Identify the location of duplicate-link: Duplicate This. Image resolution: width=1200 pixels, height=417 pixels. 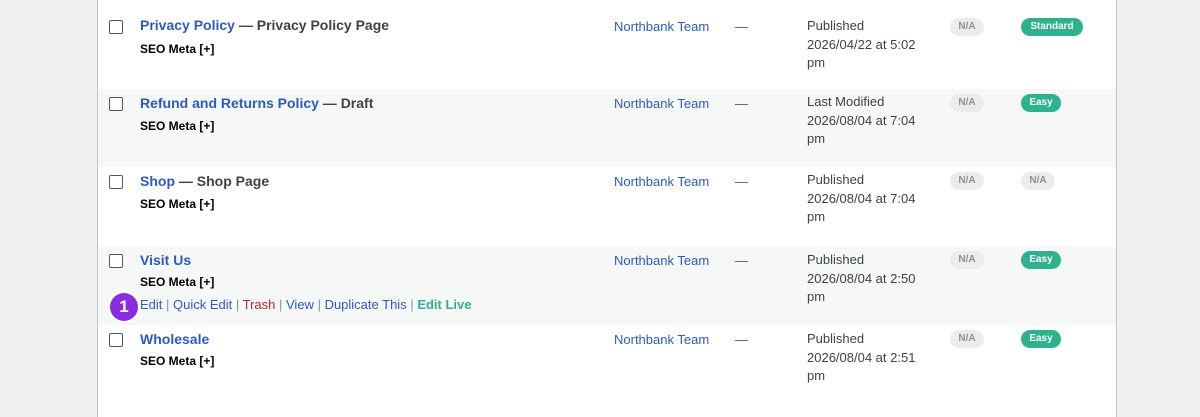
(366, 304).